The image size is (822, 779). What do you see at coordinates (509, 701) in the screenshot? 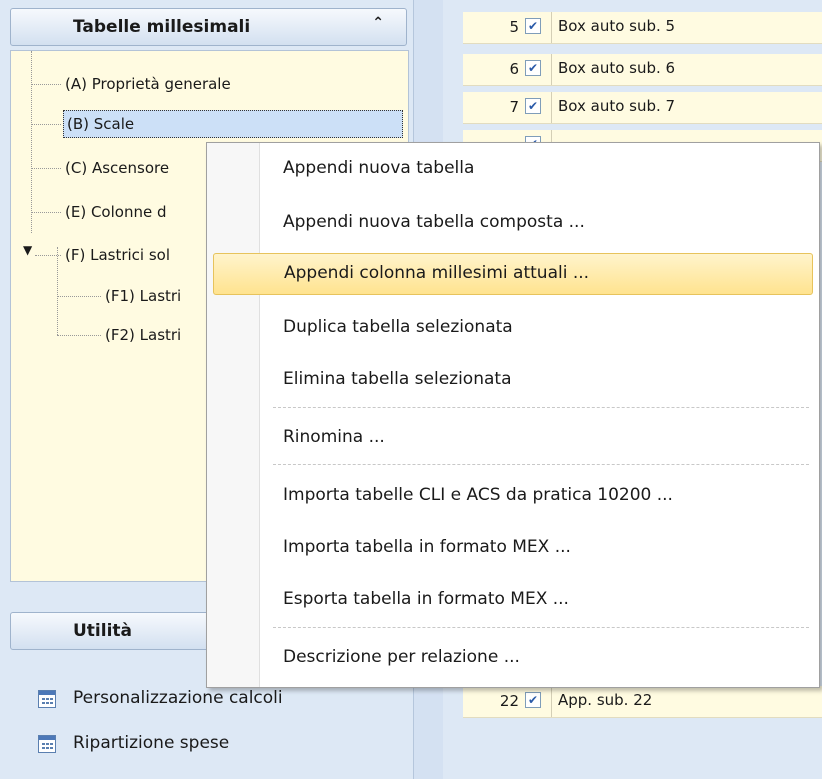
I see `row-number: 22` at bounding box center [509, 701].